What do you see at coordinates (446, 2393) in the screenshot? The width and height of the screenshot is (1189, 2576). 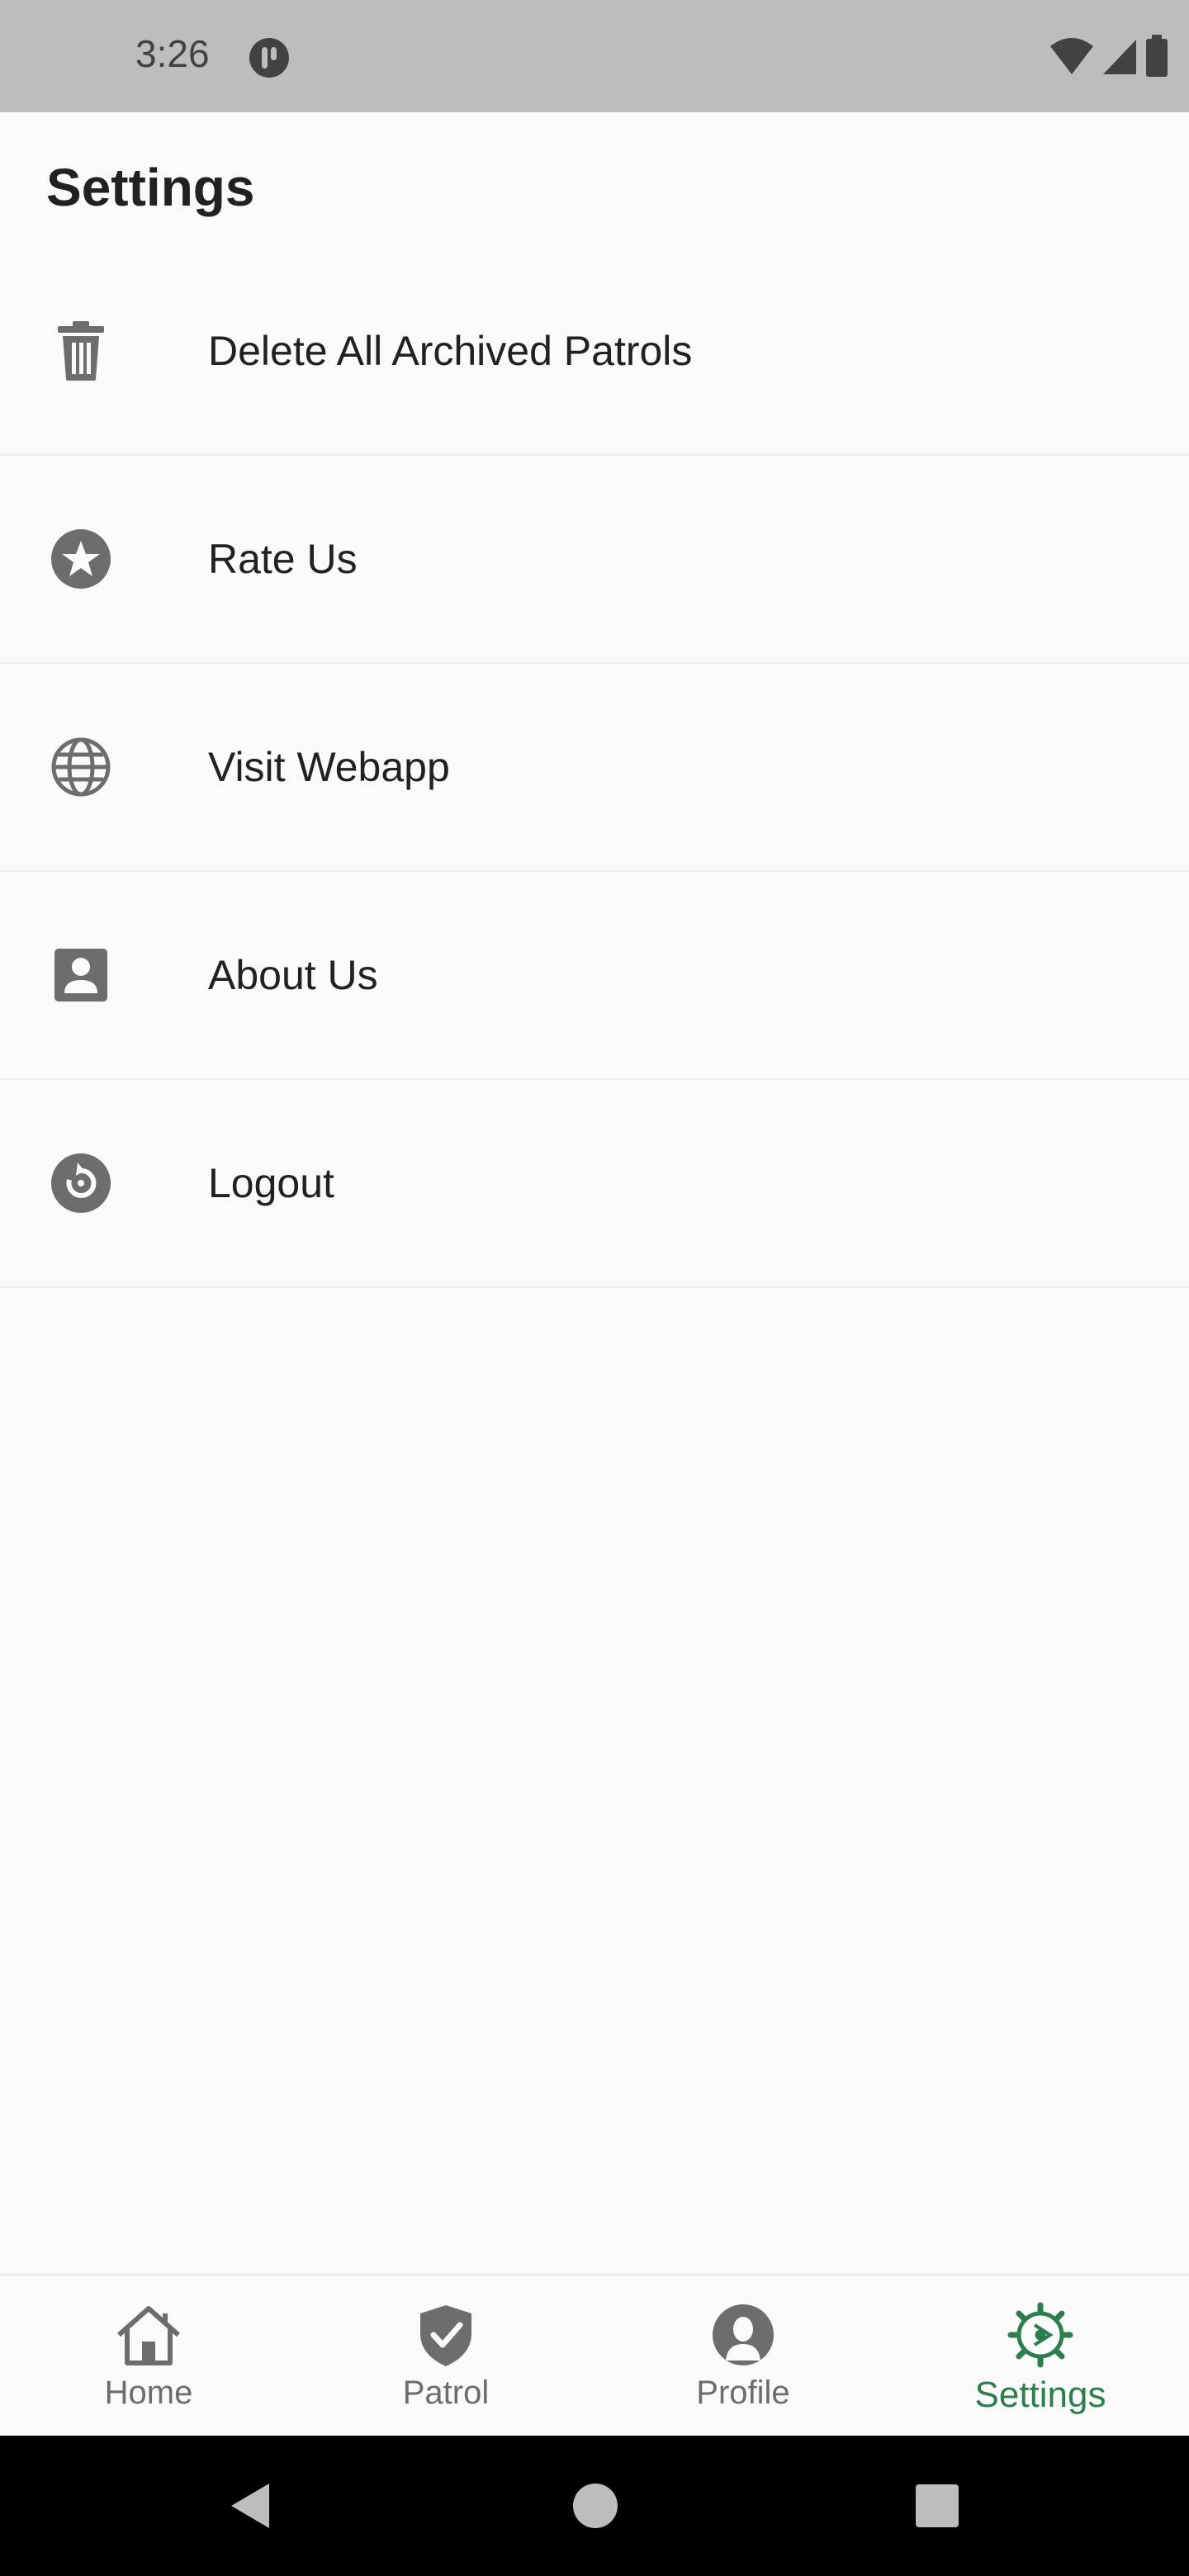 I see `nav-label: Patrol` at bounding box center [446, 2393].